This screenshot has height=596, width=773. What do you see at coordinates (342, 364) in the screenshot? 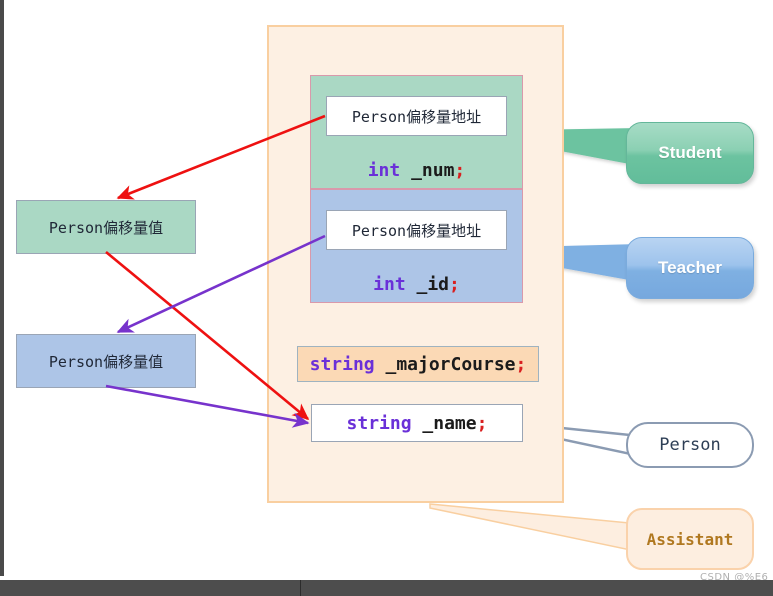
I see `keyword-string-major: string` at bounding box center [342, 364].